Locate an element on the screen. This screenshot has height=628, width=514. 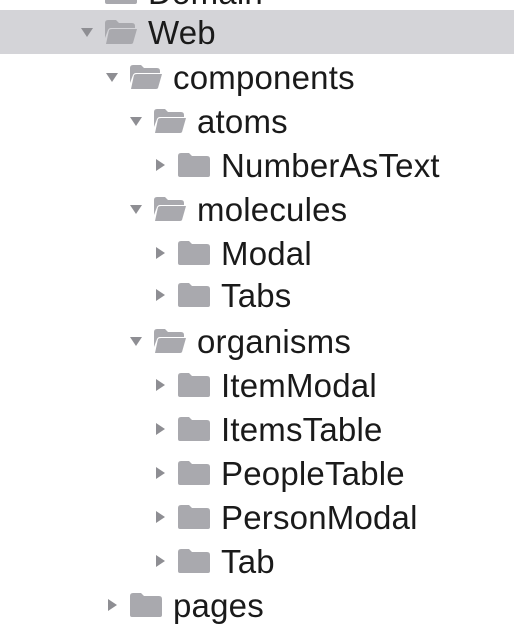
tree-item-label: PeopleTable is located at coordinates (313, 473).